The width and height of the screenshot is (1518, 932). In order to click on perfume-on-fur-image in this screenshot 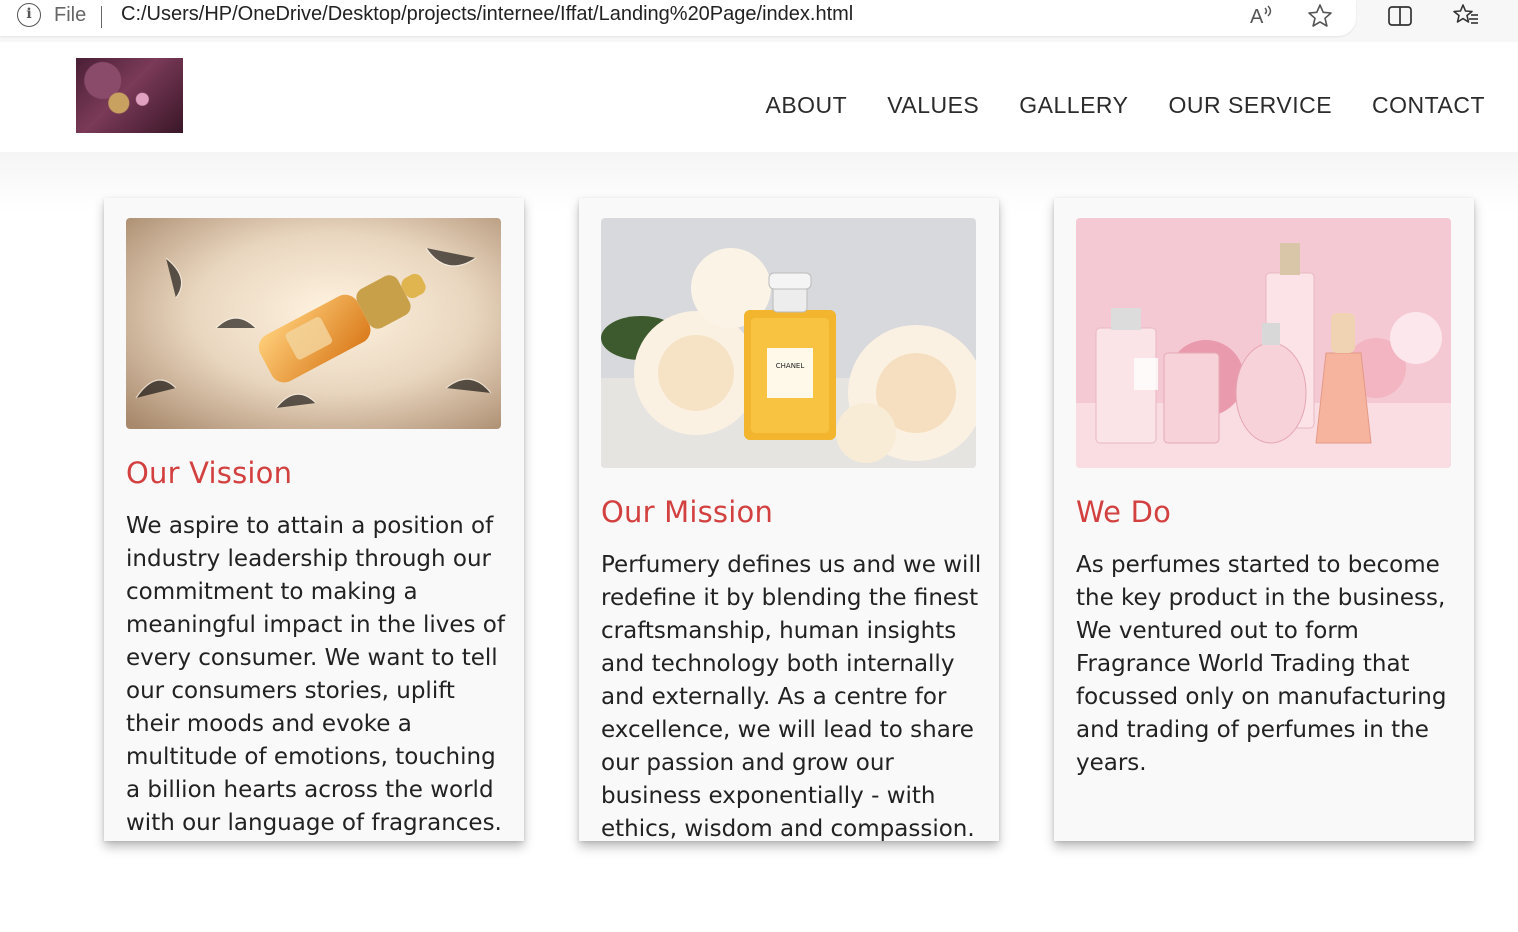, I will do `click(313, 323)`.